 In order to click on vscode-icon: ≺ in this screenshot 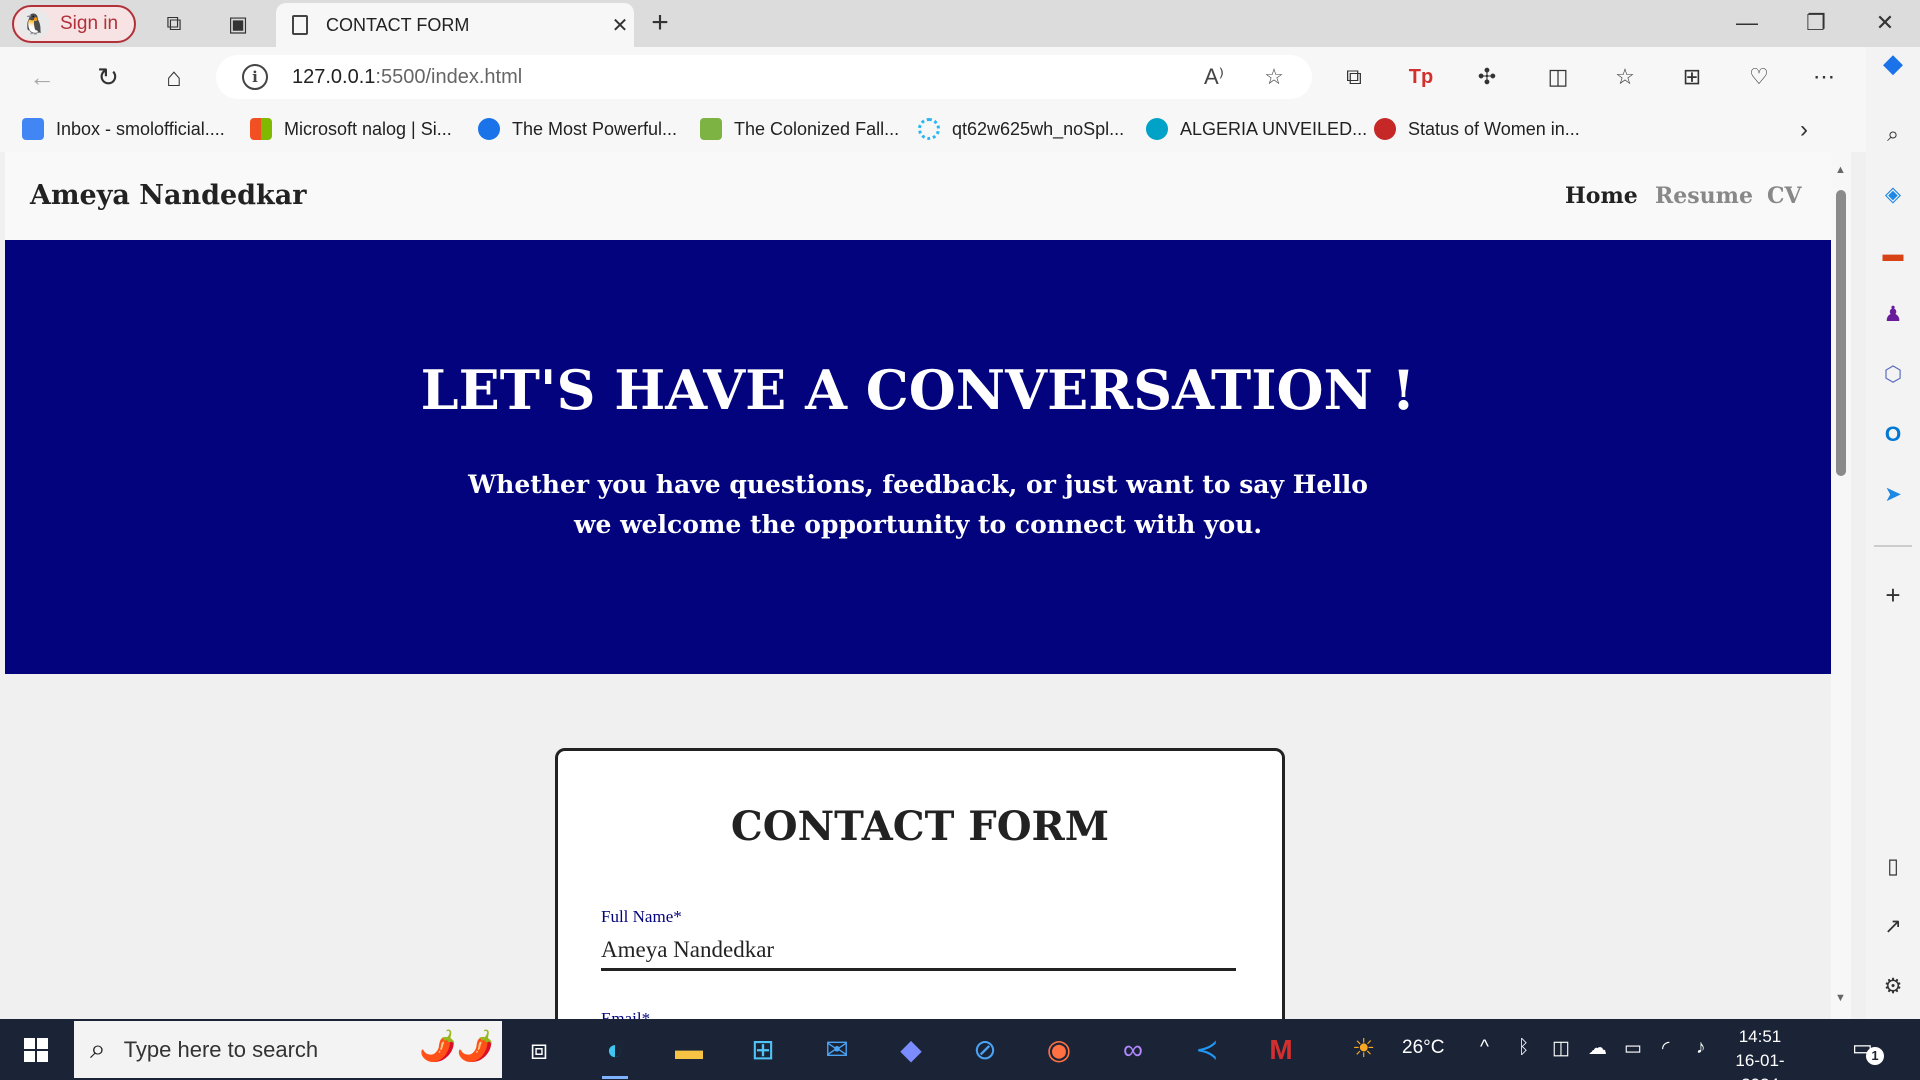, I will do `click(1207, 1050)`.